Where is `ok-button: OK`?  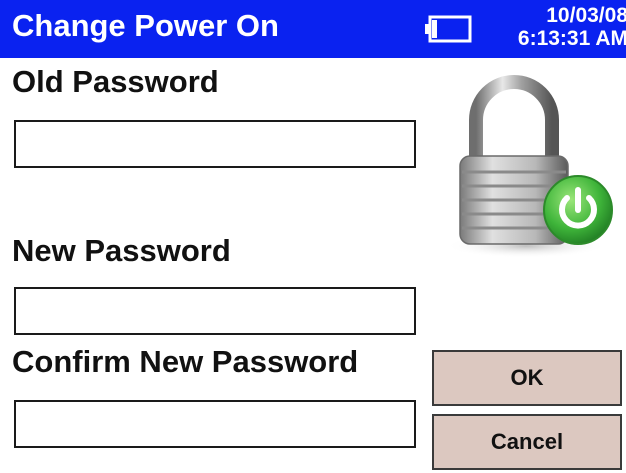
ok-button: OK is located at coordinates (527, 378).